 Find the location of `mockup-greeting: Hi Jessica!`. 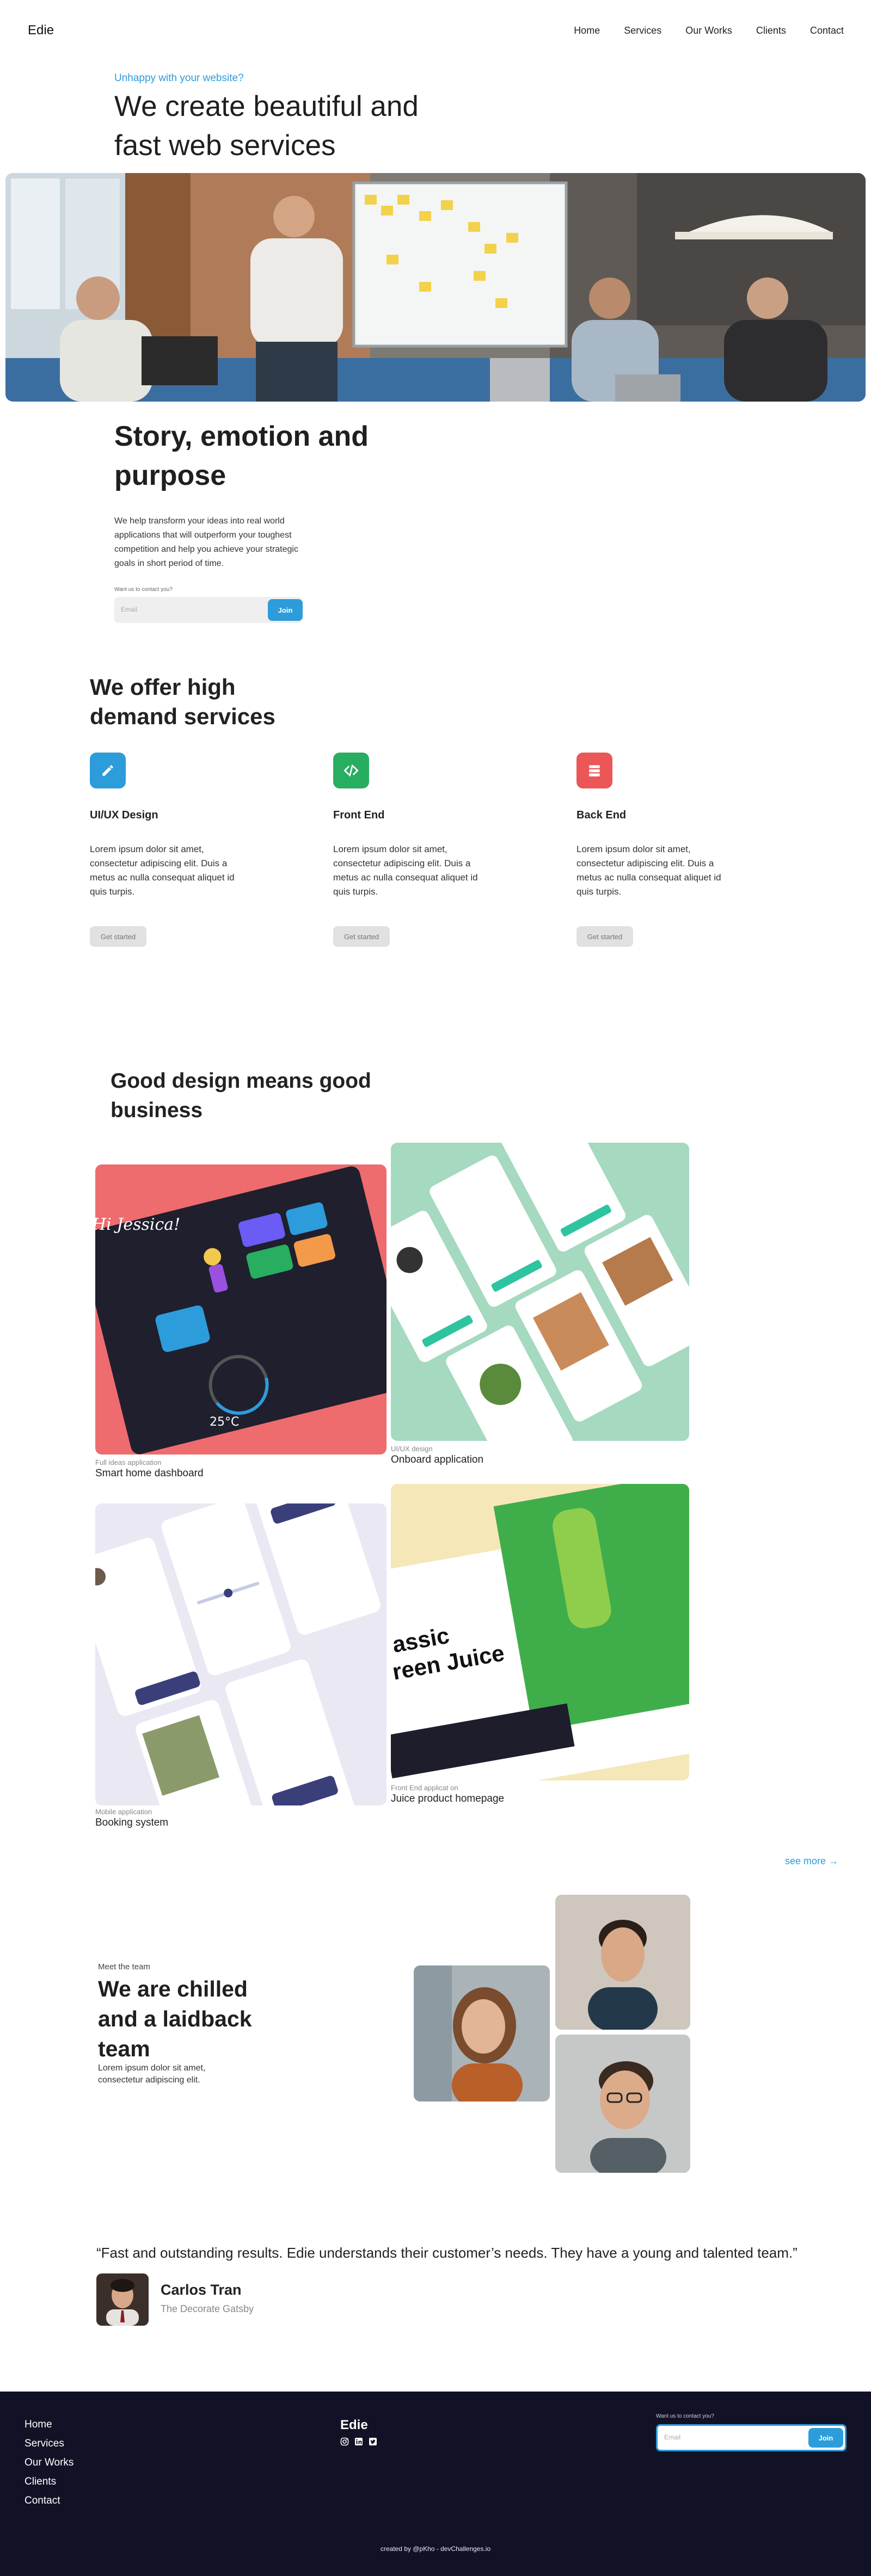

mockup-greeting: Hi Jessica! is located at coordinates (138, 1225).